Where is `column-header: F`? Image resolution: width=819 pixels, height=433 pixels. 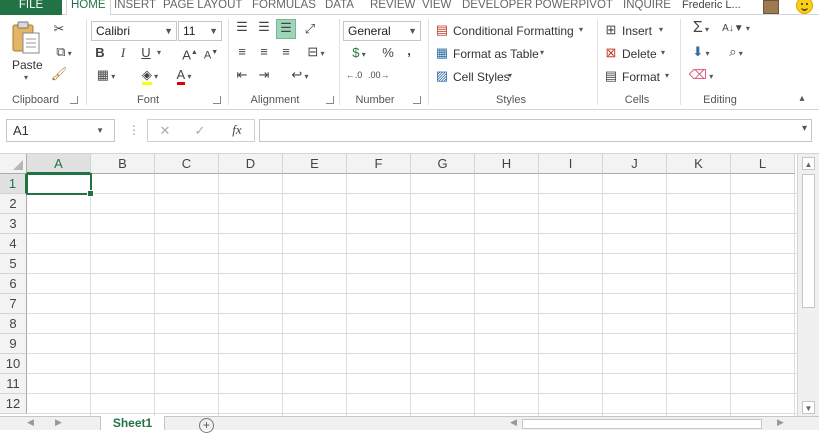
column-header: F is located at coordinates (379, 164).